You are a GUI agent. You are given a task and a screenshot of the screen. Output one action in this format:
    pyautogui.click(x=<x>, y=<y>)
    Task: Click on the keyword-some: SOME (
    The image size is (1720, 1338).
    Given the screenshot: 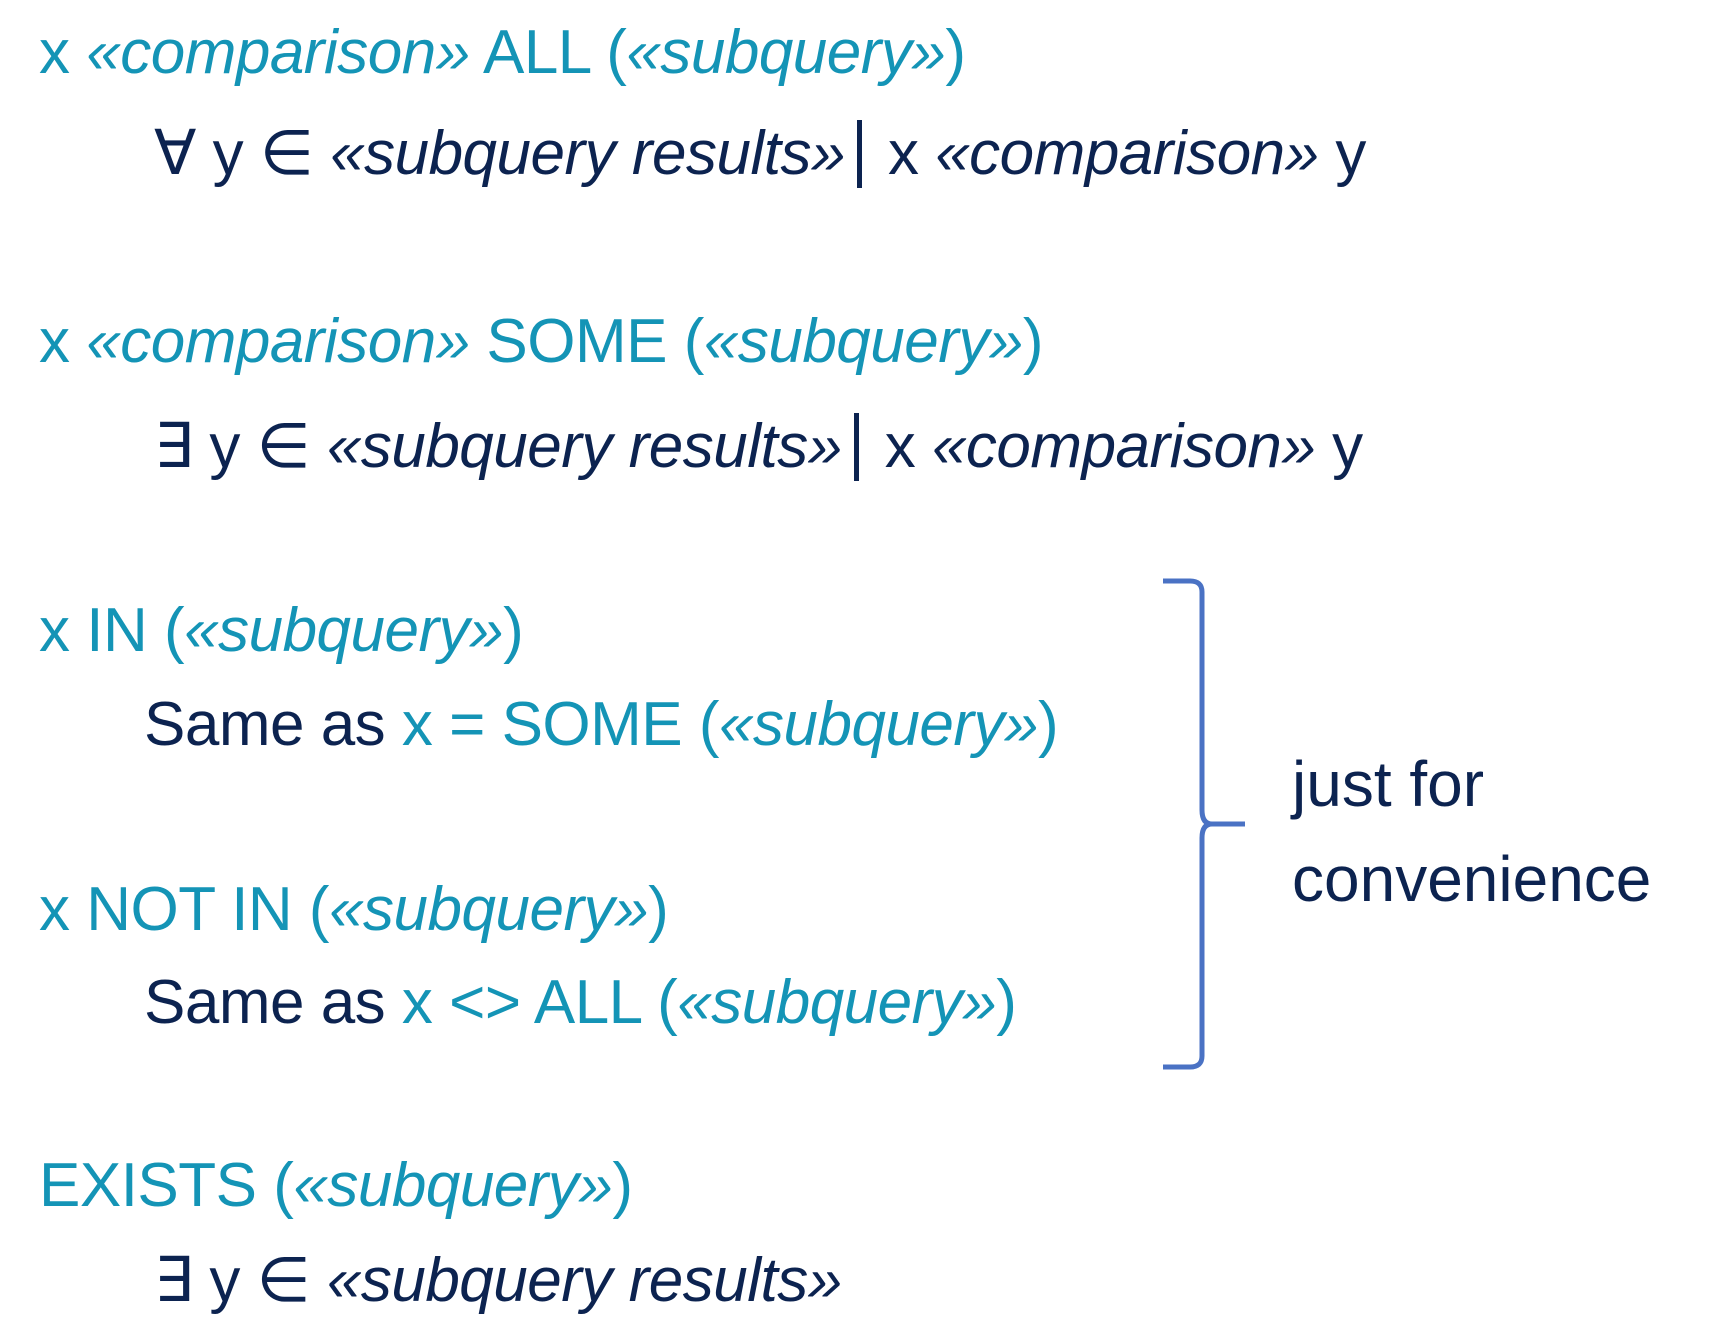 What is the action you would take?
    pyautogui.click(x=586, y=341)
    